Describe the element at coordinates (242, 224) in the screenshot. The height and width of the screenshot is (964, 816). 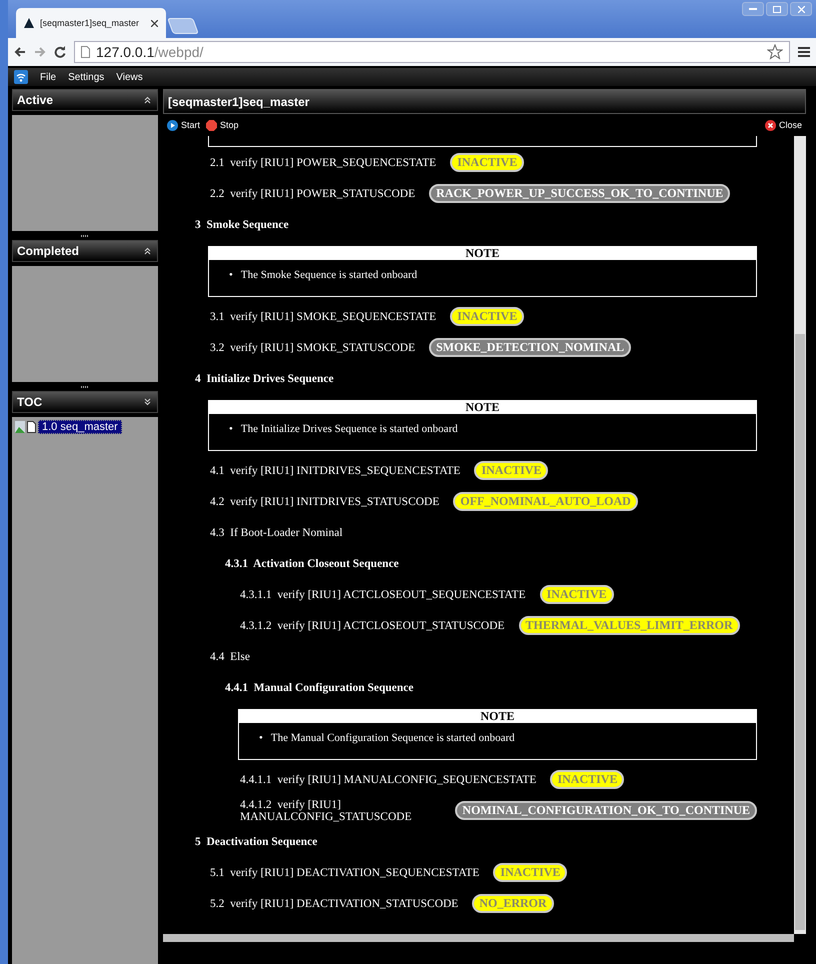
I see `section-heading: 3 Smoke Sequence` at that location.